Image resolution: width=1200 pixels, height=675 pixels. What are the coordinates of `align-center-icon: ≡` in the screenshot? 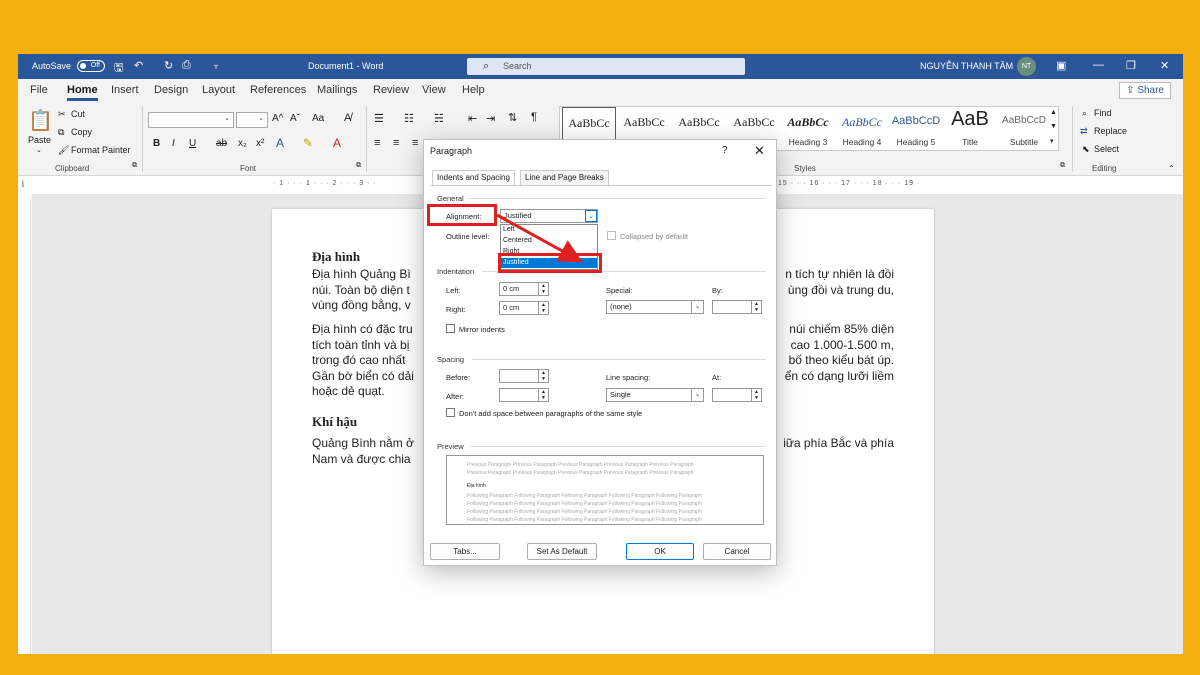 It's located at (396, 143).